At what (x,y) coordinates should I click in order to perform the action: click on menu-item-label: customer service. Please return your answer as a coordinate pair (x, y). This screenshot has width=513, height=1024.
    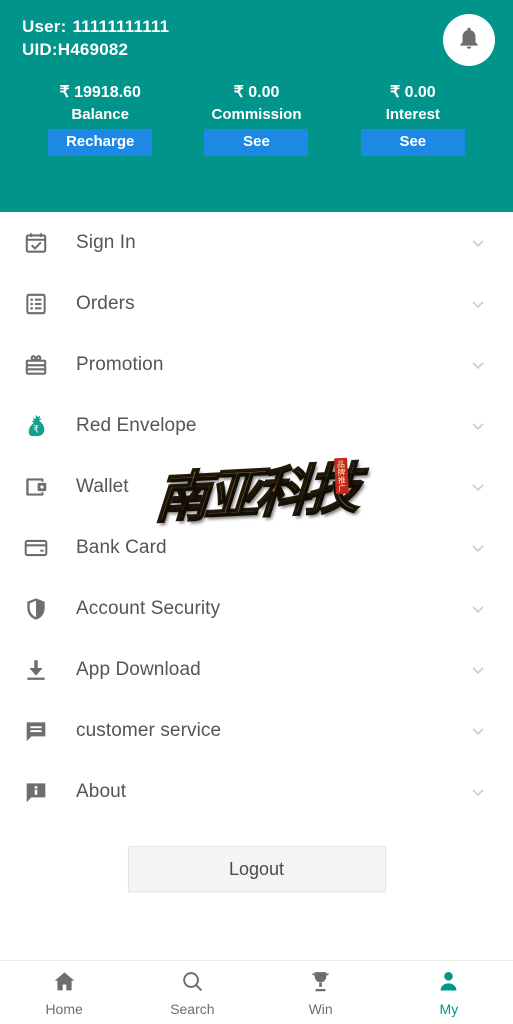
    Looking at the image, I should click on (149, 730).